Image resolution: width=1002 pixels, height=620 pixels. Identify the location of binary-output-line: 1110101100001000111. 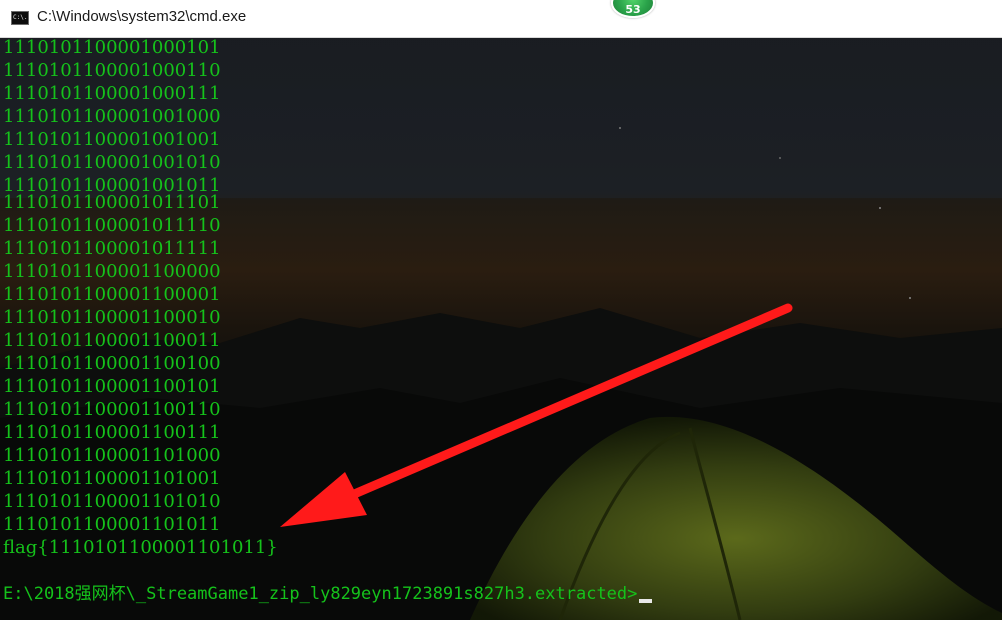
(112, 93).